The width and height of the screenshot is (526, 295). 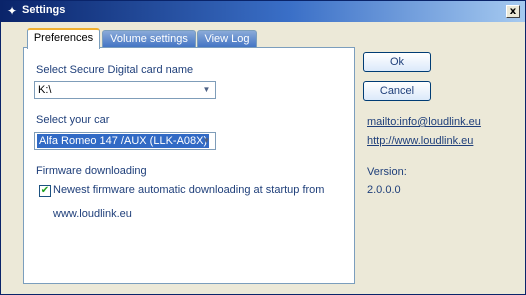 What do you see at coordinates (125, 90) in the screenshot?
I see `sd-card-select: K:\ ▼` at bounding box center [125, 90].